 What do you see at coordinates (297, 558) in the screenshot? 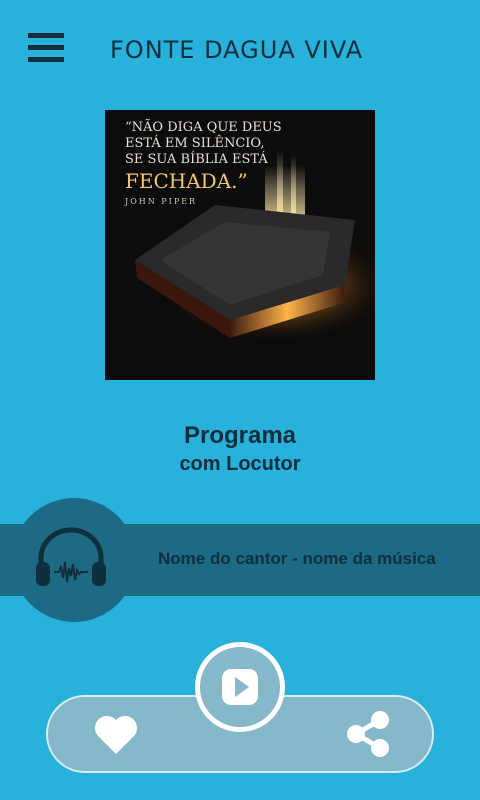
I see `now-playing-track: Nome do cantor - nome da música` at bounding box center [297, 558].